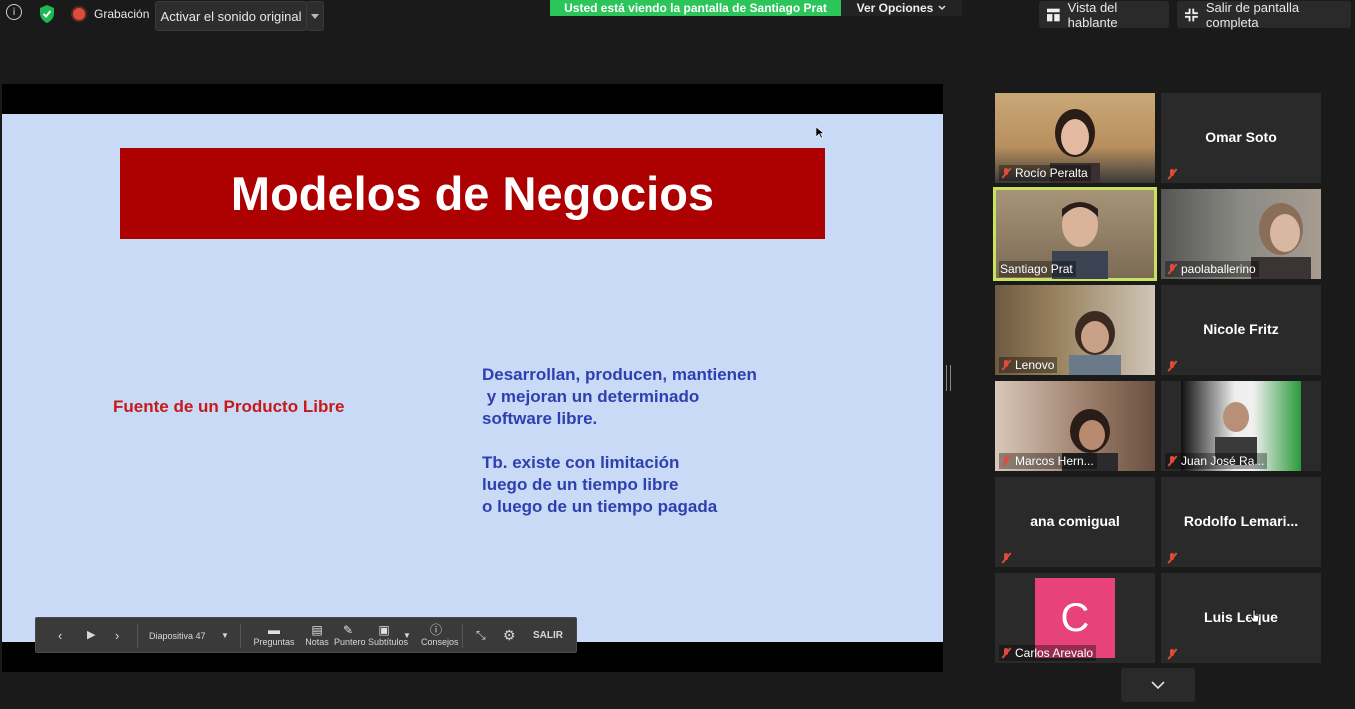 This screenshot has height=709, width=1355. I want to click on slide-left-text: Fuente de un Producto Libre, so click(229, 406).